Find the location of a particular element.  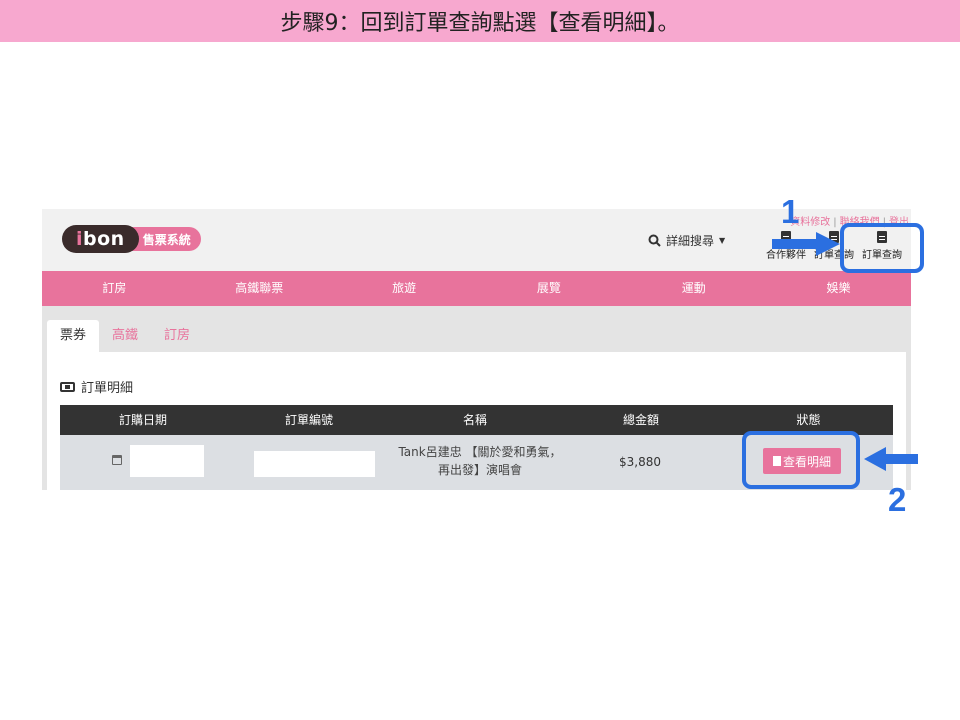

order-date-redacted is located at coordinates (167, 461).